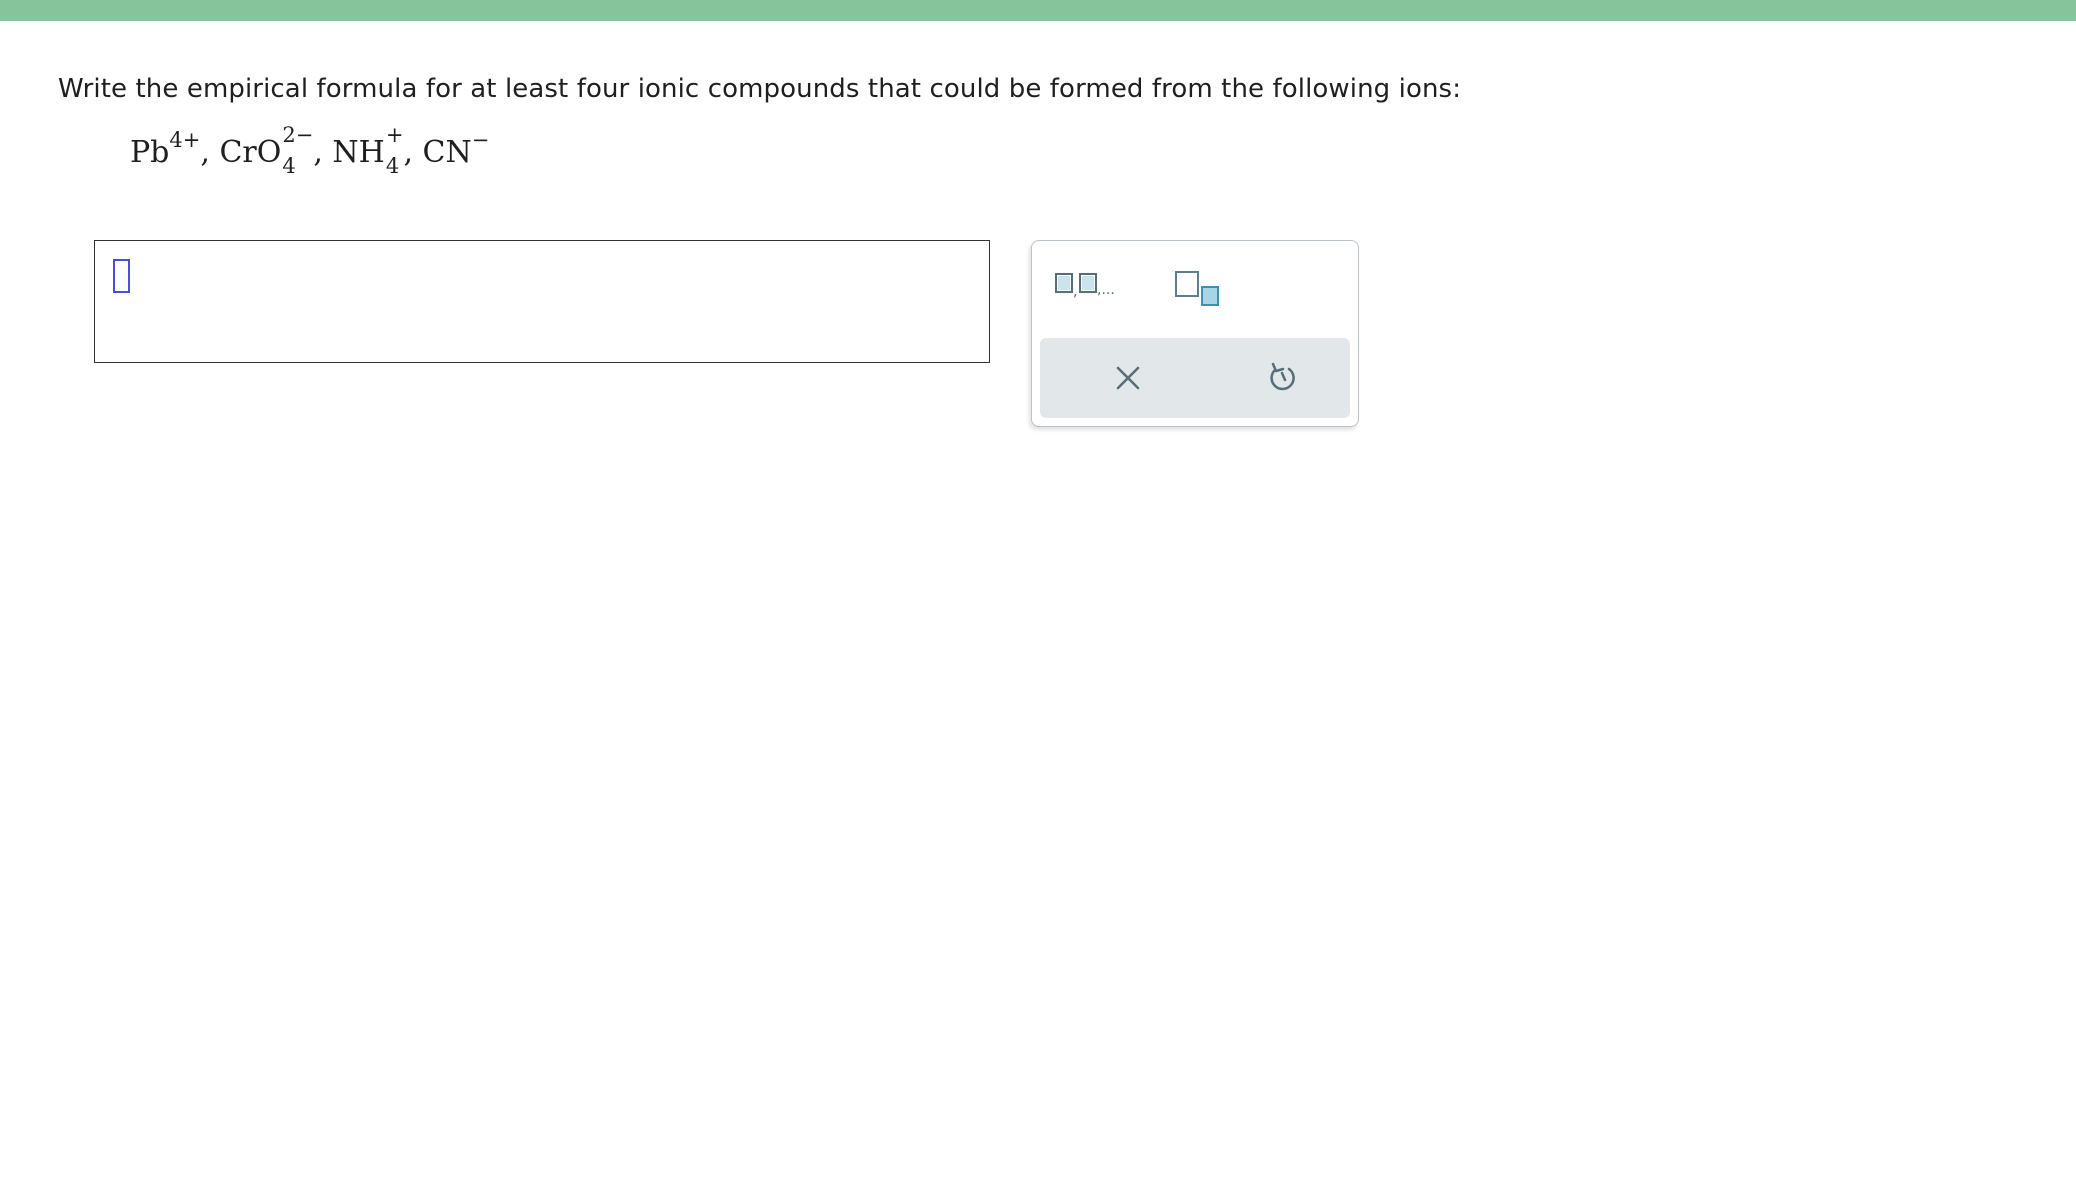 Image resolution: width=2076 pixels, height=1198 pixels. What do you see at coordinates (185, 140) in the screenshot?
I see `ion-charge: 4+` at bounding box center [185, 140].